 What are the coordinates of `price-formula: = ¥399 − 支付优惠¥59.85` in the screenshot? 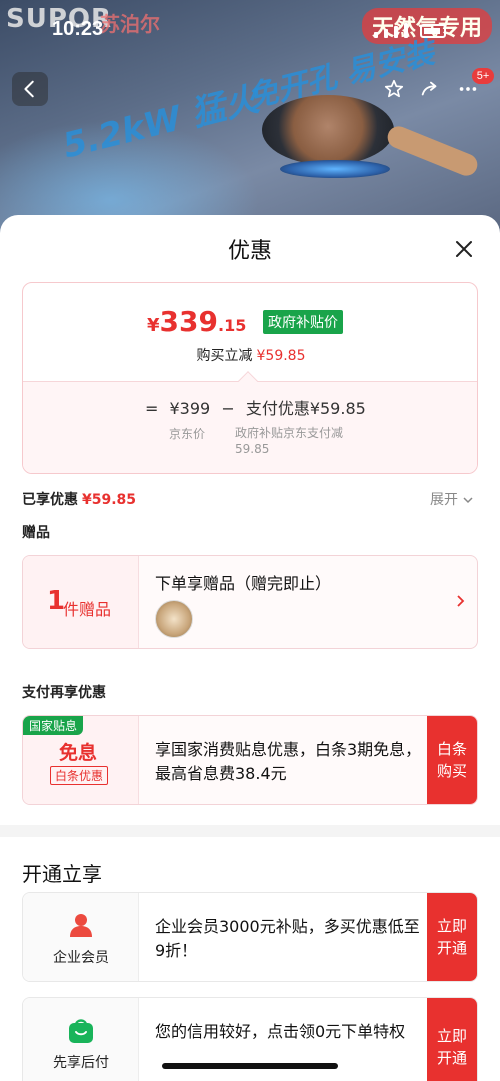 It's located at (258, 407).